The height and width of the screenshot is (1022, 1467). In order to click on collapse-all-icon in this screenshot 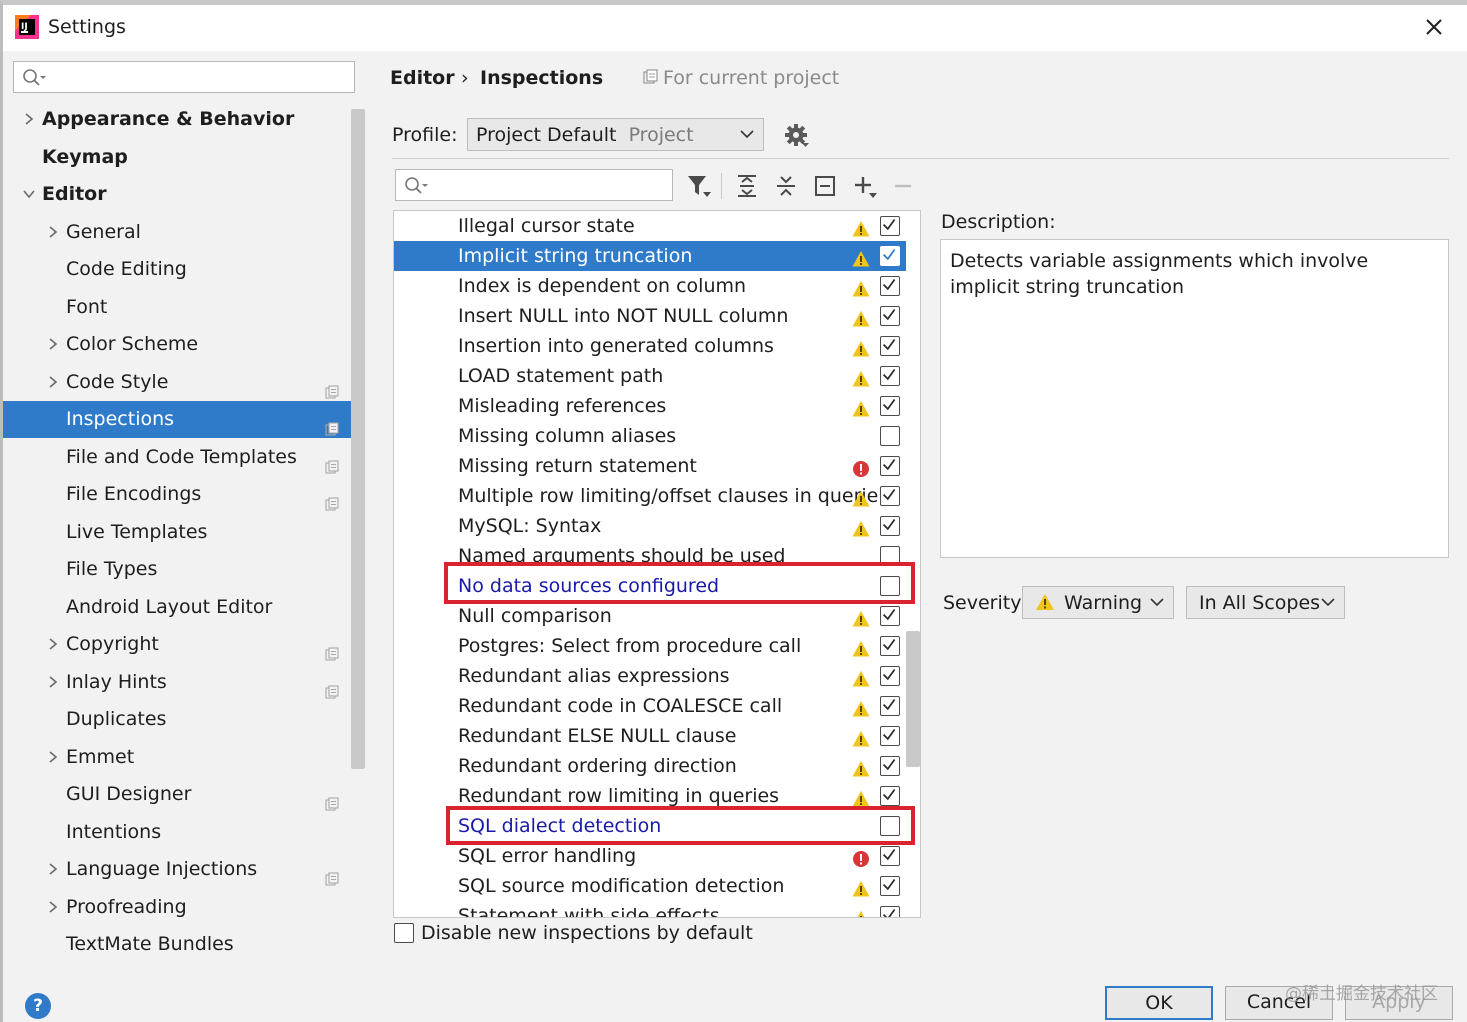, I will do `click(786, 186)`.